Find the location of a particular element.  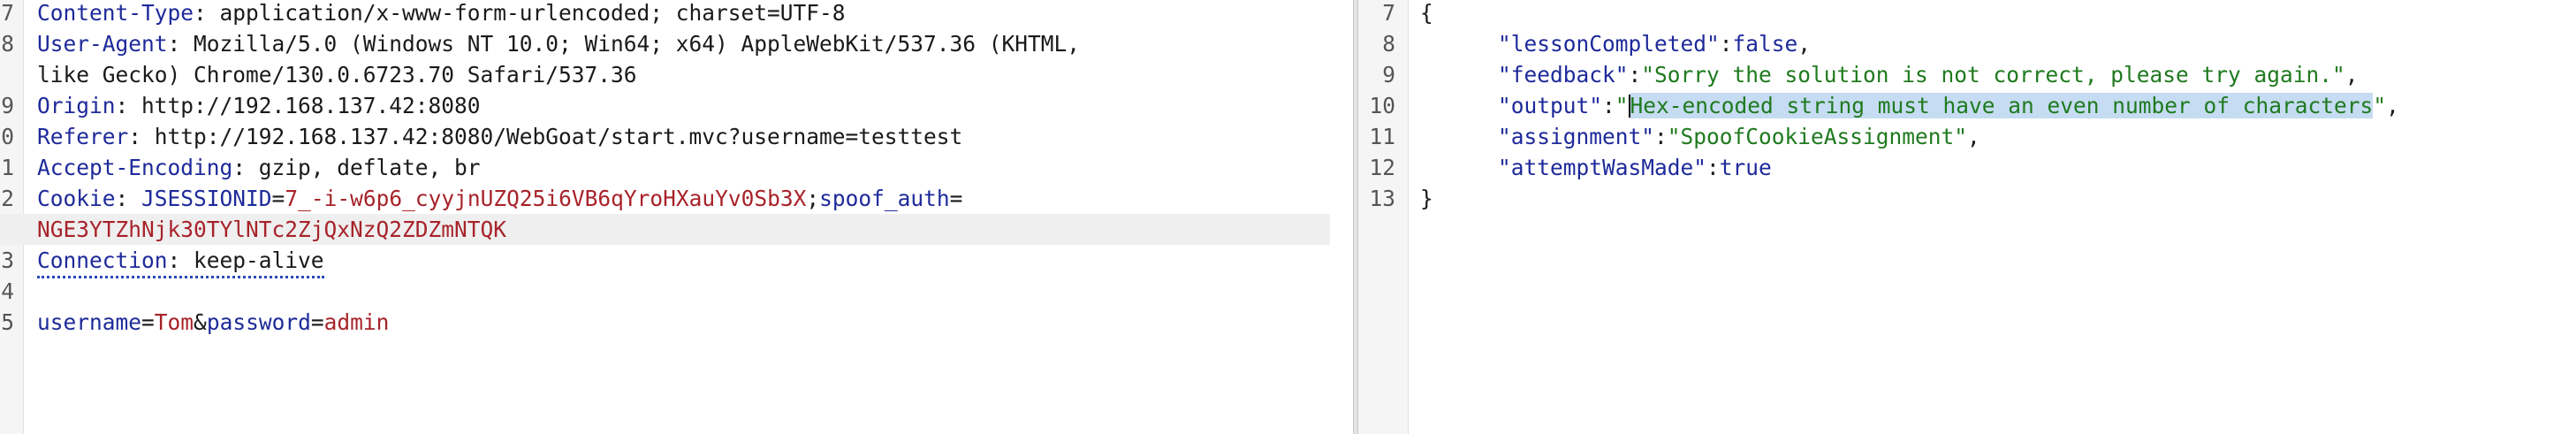

json-brace-open: { is located at coordinates (1426, 13).